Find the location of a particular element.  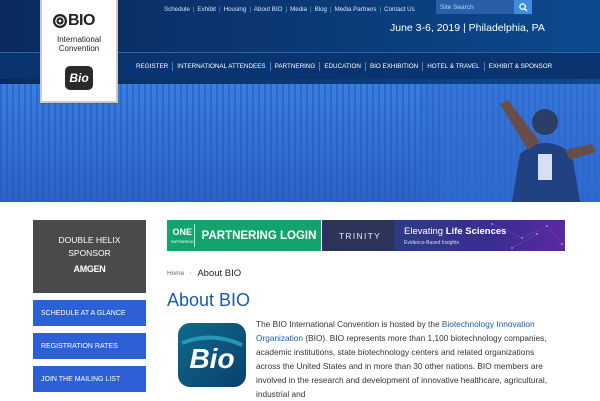

nav-exhibit-sponsor-label: EXHIBIT & SPONSOR is located at coordinates (520, 66).